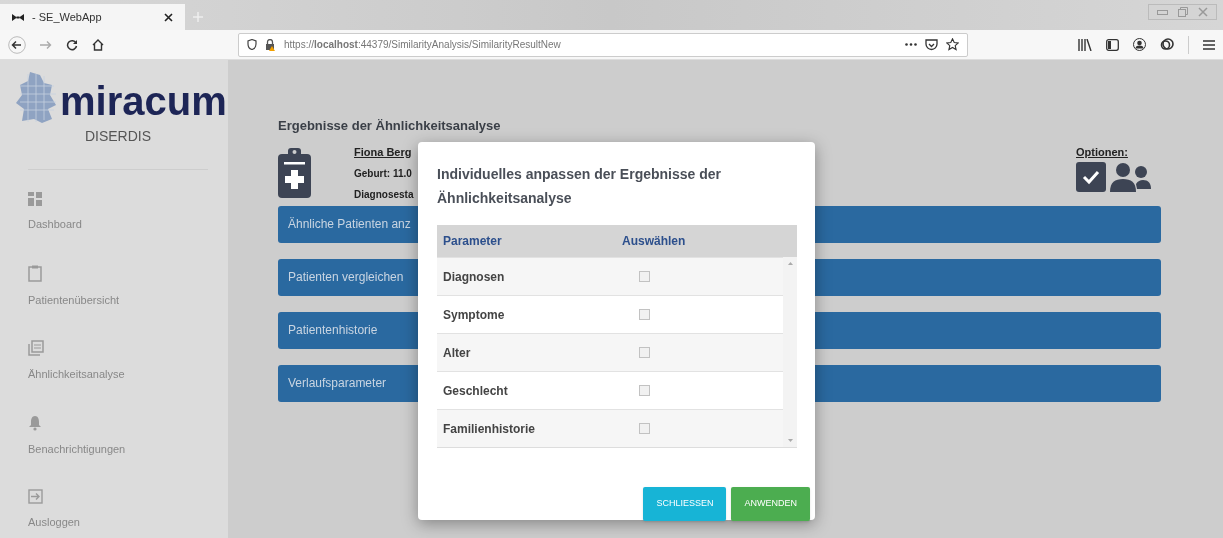 This screenshot has height=538, width=1223. Describe the element at coordinates (489, 429) in the screenshot. I see `parameter-name: Familienhistorie` at that location.